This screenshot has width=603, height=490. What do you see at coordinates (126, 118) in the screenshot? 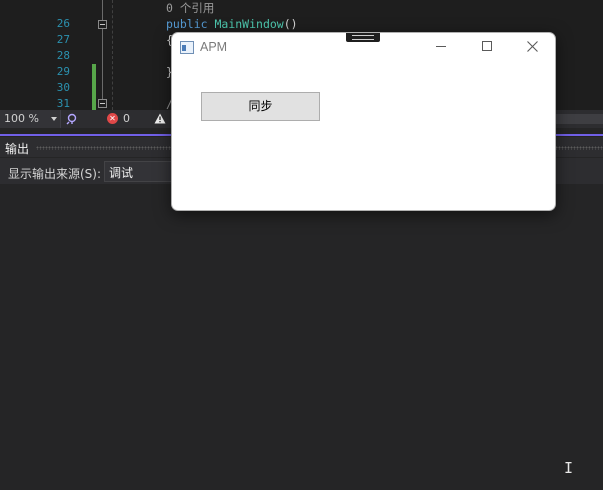
I see `error-count: 0` at bounding box center [126, 118].